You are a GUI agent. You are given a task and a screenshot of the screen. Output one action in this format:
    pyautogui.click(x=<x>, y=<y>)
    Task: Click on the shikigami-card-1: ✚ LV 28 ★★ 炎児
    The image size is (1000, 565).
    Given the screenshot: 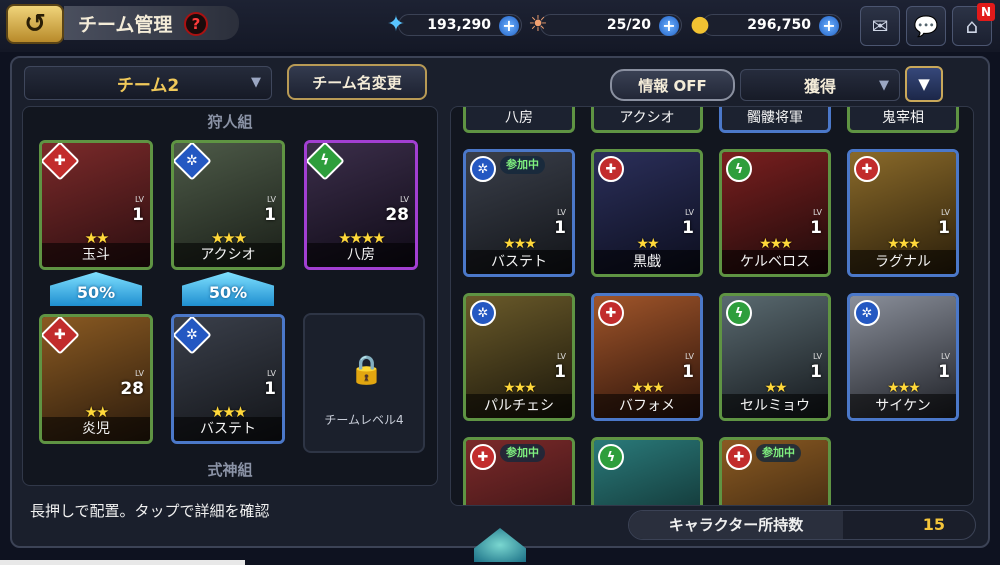 What is the action you would take?
    pyautogui.click(x=96, y=379)
    